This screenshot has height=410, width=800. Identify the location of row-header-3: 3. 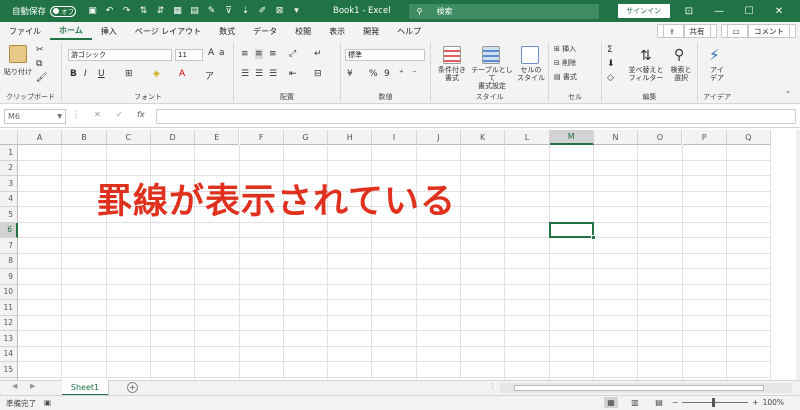
(9, 184).